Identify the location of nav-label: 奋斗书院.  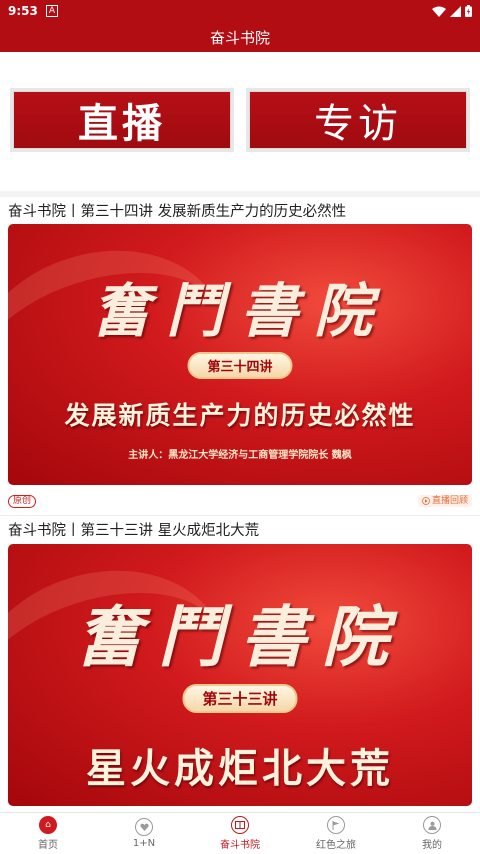
(240, 845).